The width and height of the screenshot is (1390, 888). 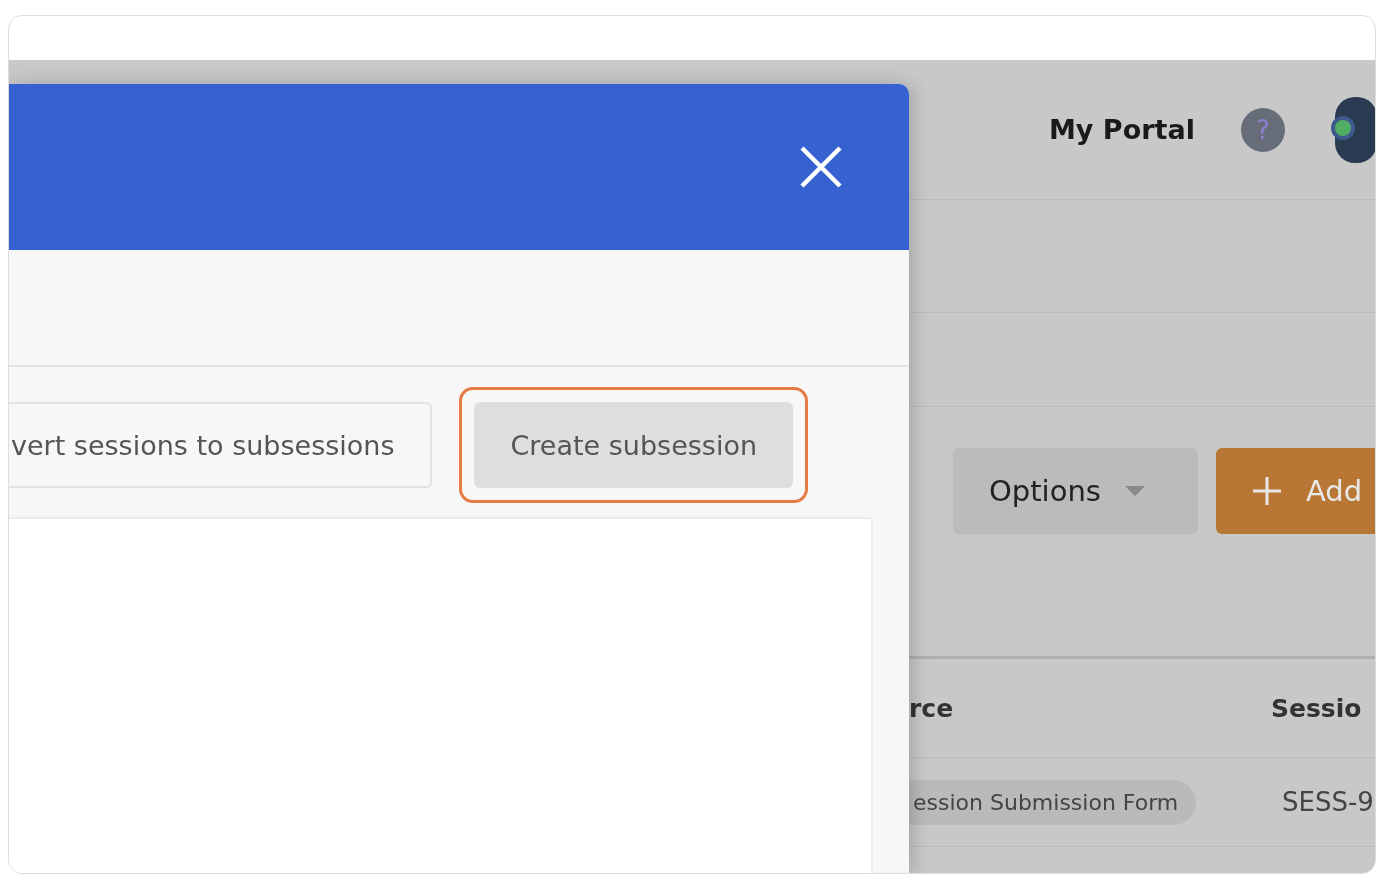 I want to click on options-button: Options, so click(x=1075, y=491).